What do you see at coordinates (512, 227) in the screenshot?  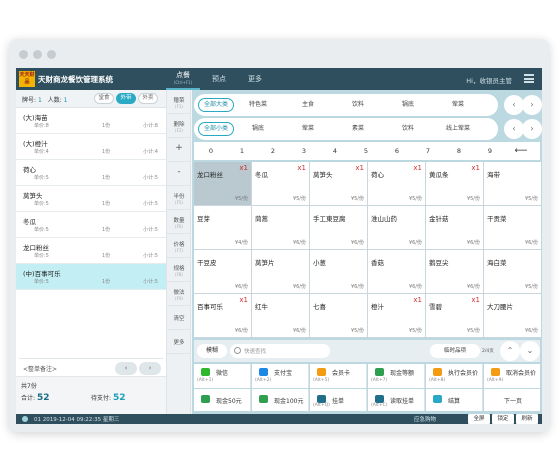 I see `dish-card: 干贡菜 ¥6/份` at bounding box center [512, 227].